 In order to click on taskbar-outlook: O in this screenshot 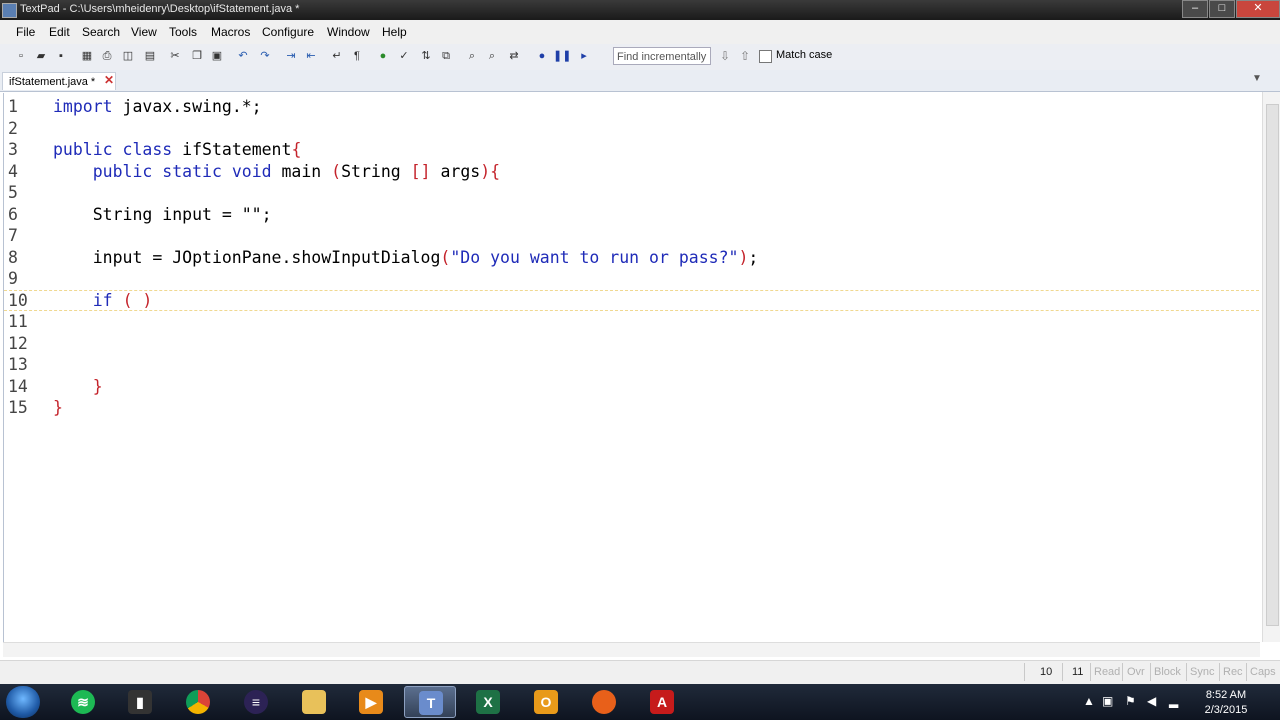, I will do `click(546, 702)`.